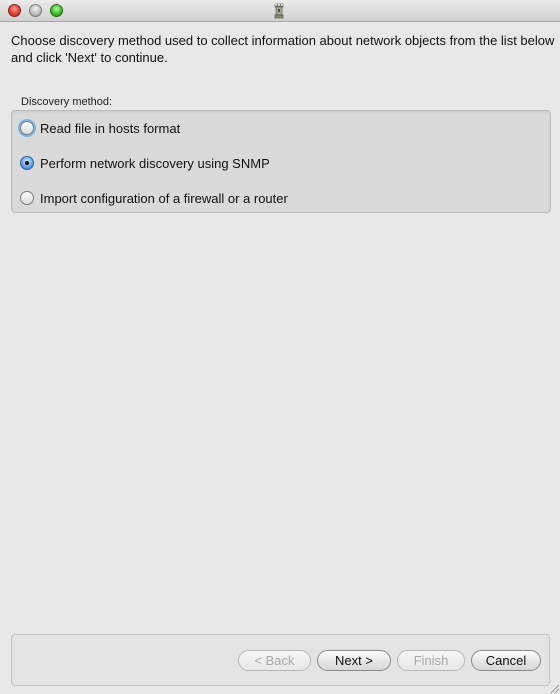 Image resolution: width=560 pixels, height=694 pixels. I want to click on radio-option-snmp: Perform network discovery using SNMP, so click(145, 163).